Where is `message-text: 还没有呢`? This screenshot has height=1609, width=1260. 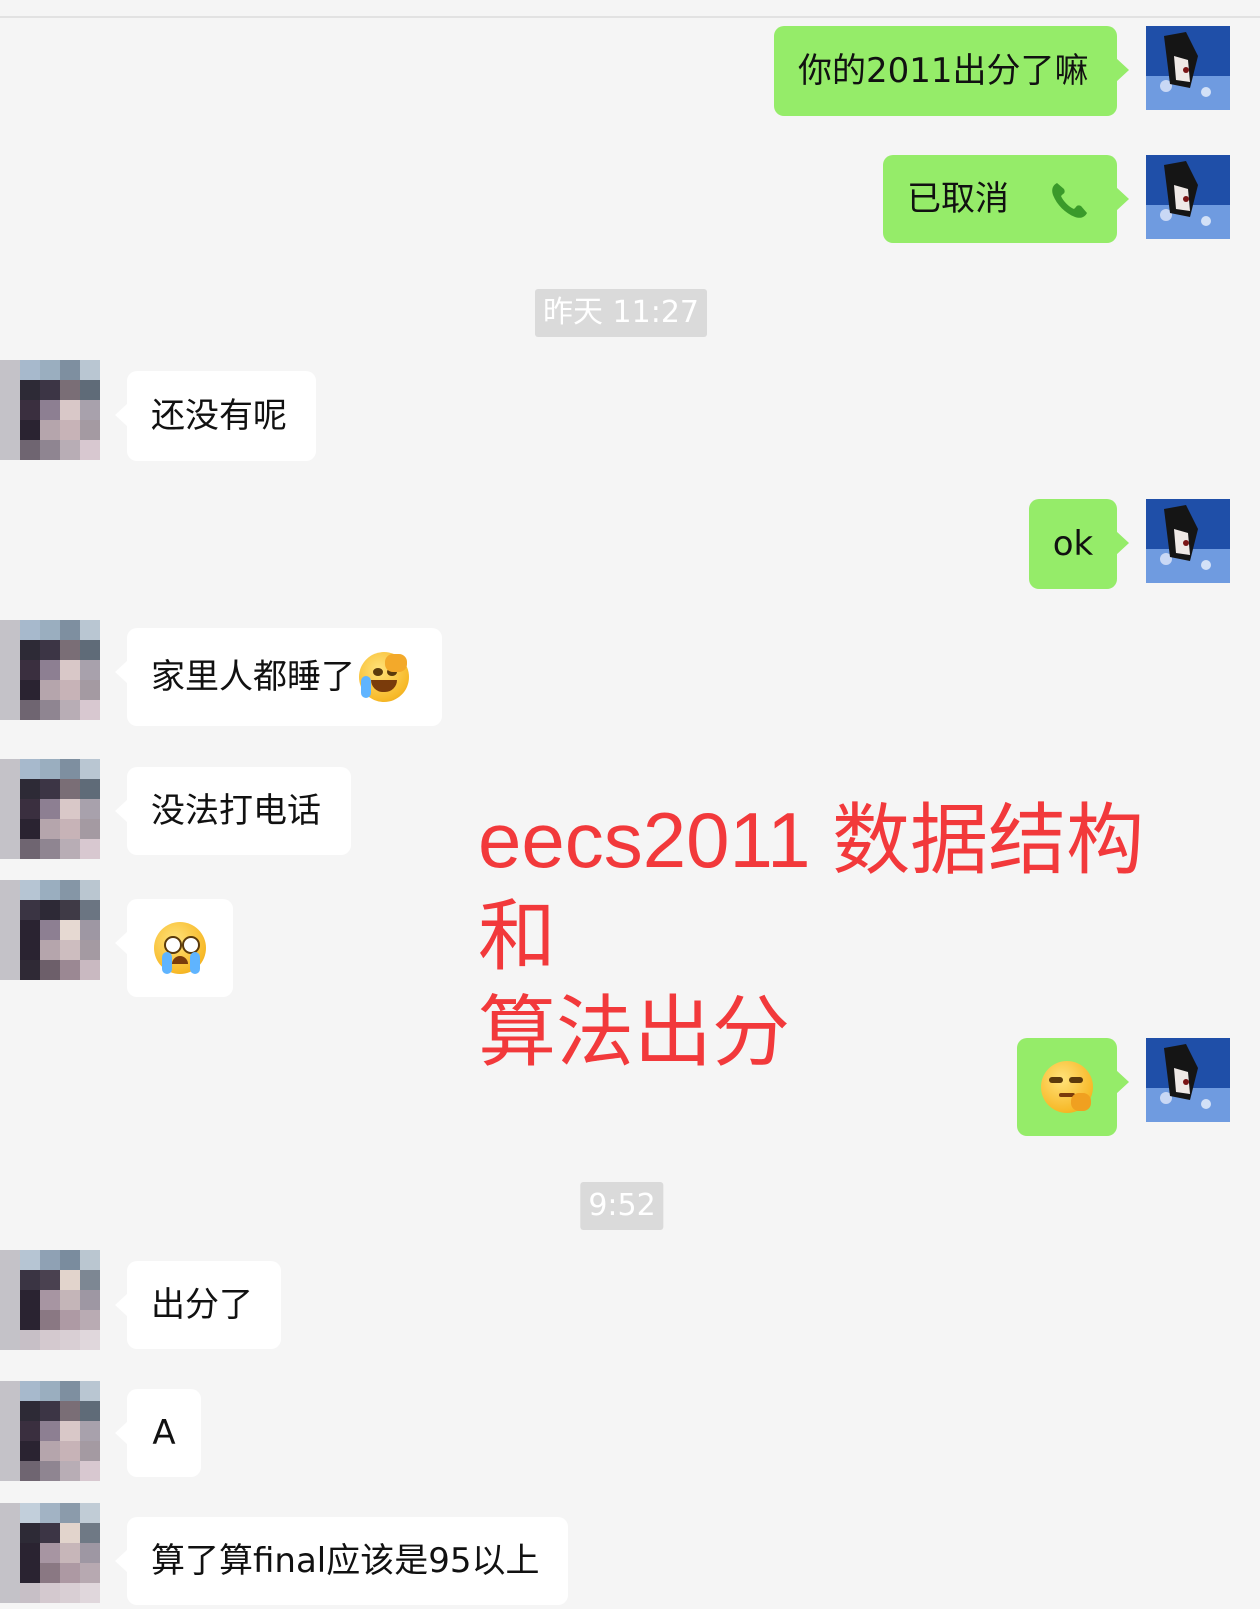 message-text: 还没有呢 is located at coordinates (219, 416).